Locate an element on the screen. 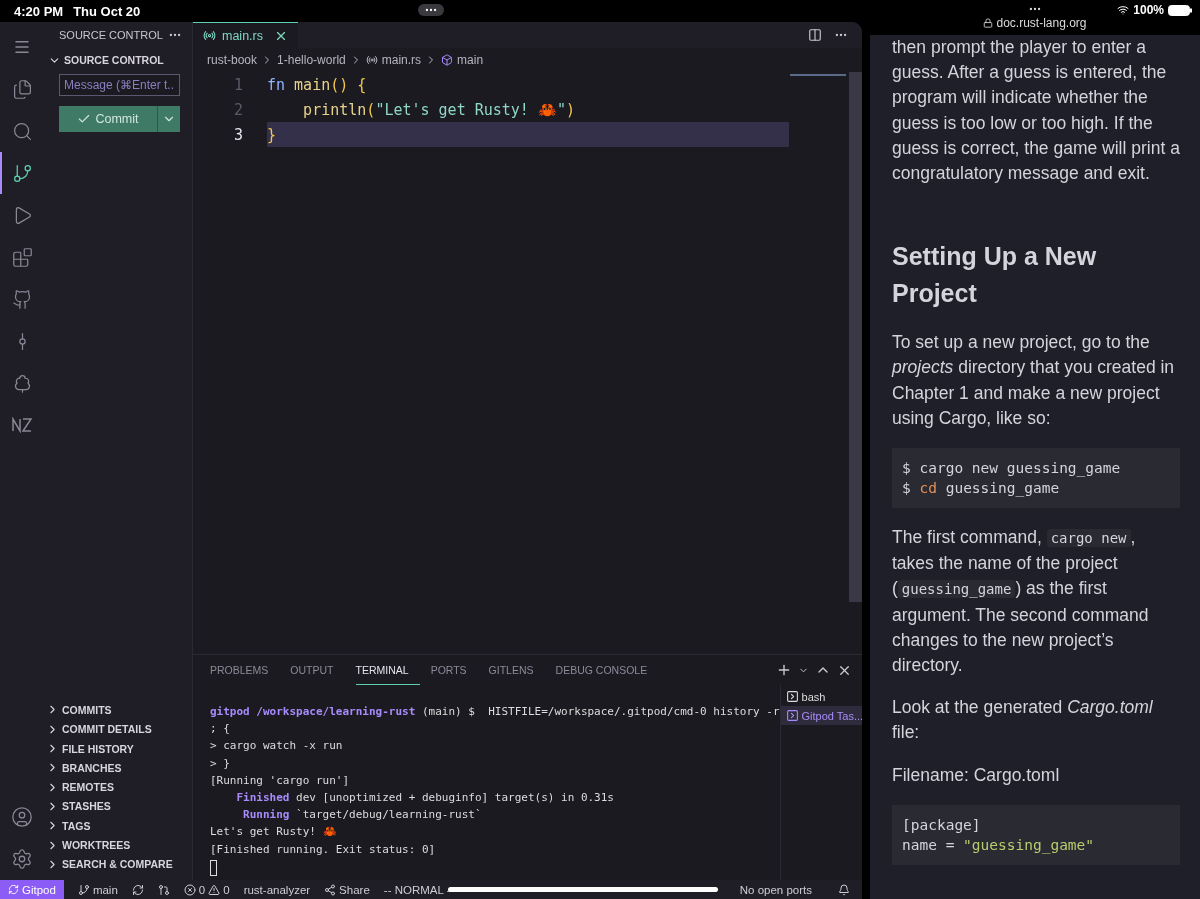 The width and height of the screenshot is (1200, 899). editor-tab: main.rs is located at coordinates (245, 35).